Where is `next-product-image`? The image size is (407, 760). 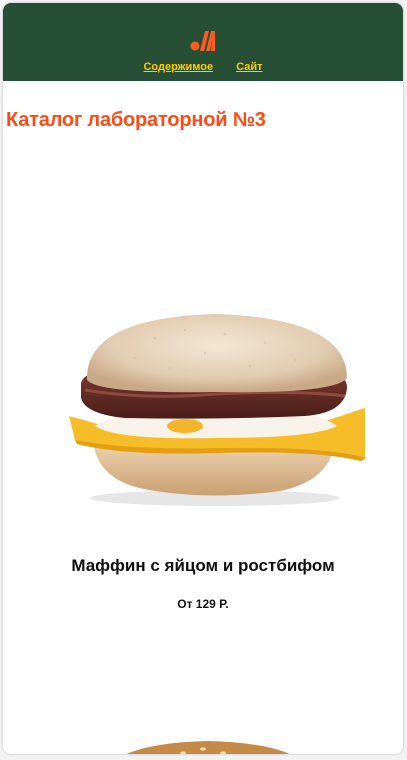 next-product-image is located at coordinates (208, 742).